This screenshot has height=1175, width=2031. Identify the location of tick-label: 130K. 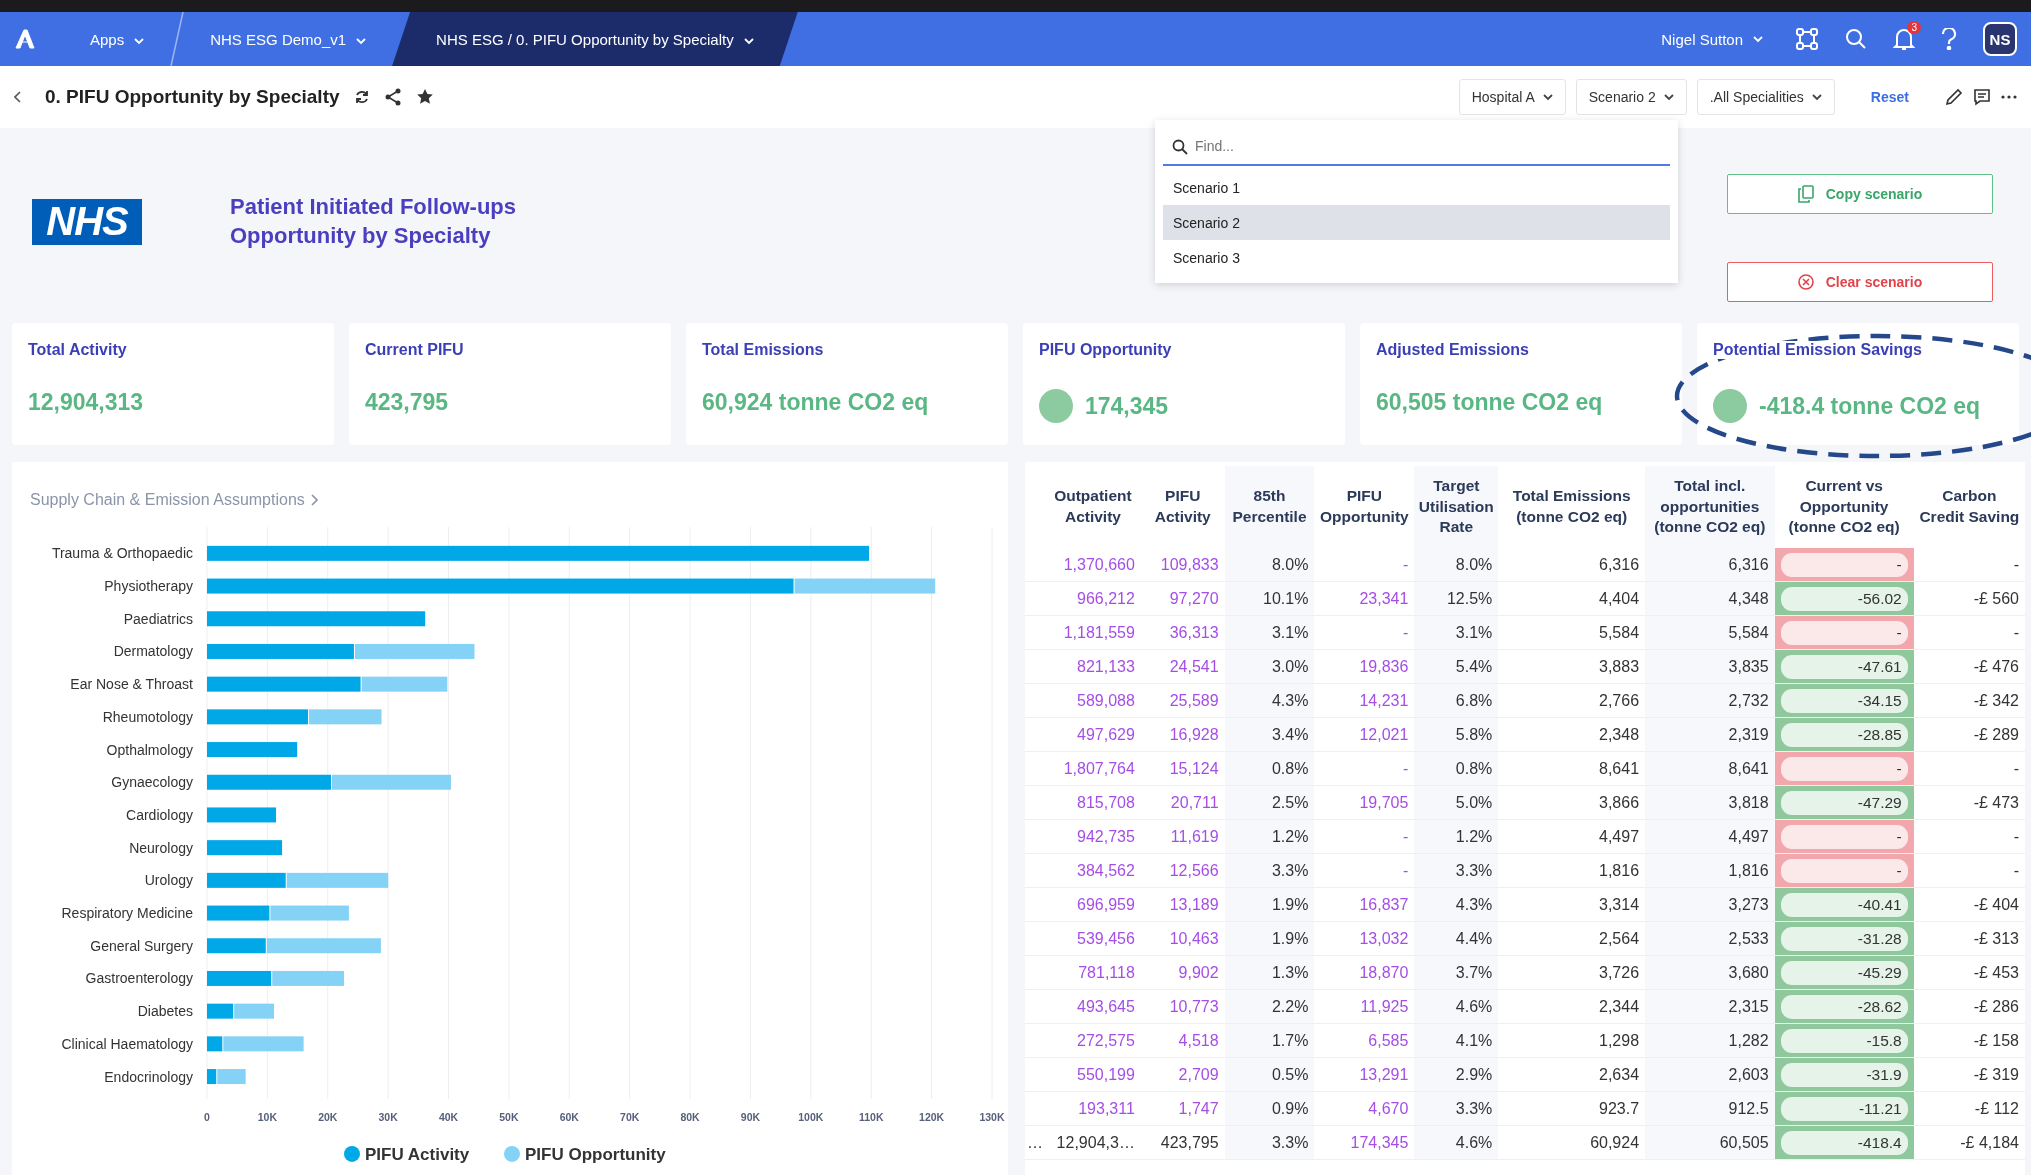
(992, 1116).